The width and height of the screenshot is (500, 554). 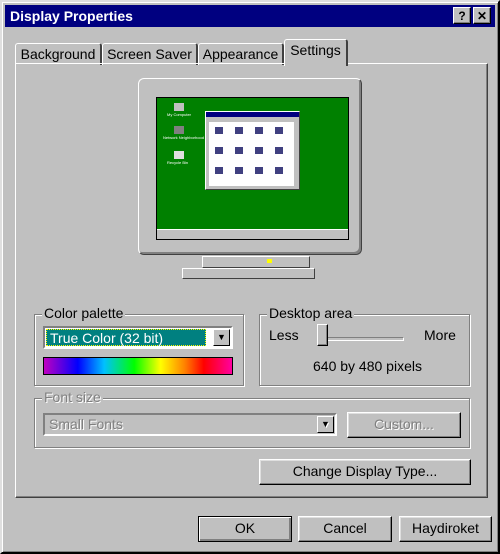 What do you see at coordinates (364, 350) in the screenshot?
I see `desktop-area-group` at bounding box center [364, 350].